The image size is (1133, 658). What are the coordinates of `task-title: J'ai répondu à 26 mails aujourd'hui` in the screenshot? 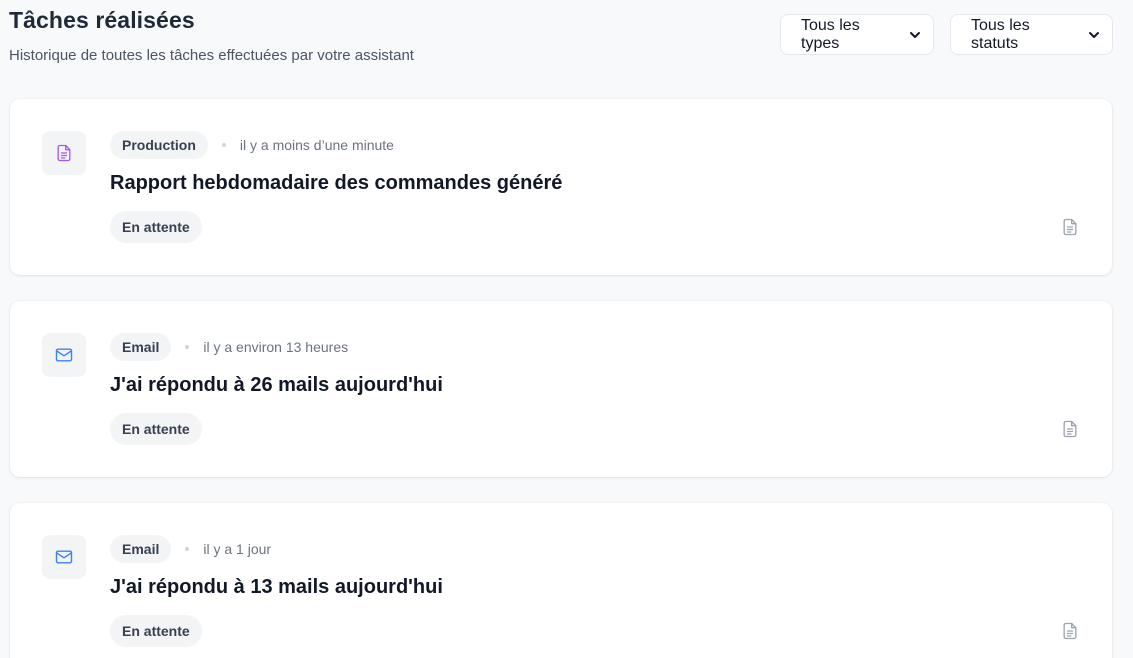 It's located at (276, 385).